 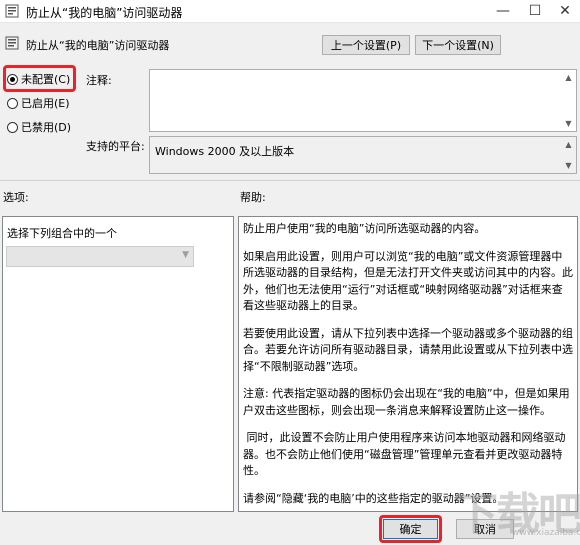 What do you see at coordinates (46, 79) in the screenshot?
I see `radio-not-configured-label: 未配置(C)` at bounding box center [46, 79].